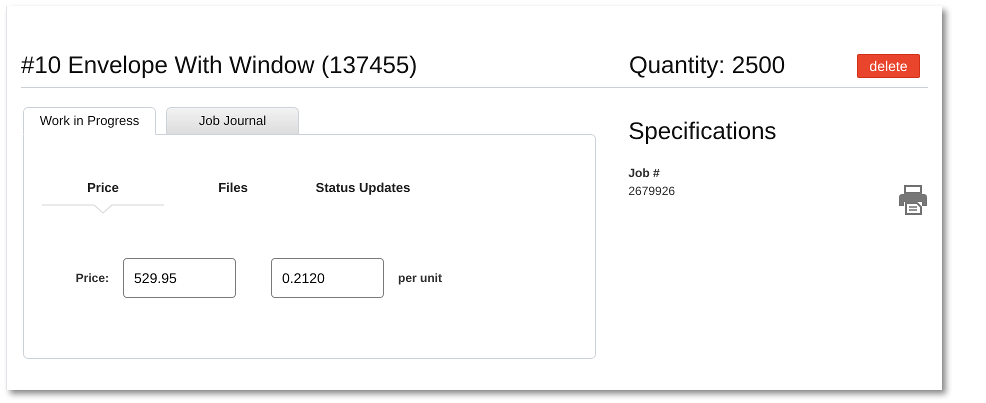 This screenshot has height=403, width=986. Describe the element at coordinates (363, 187) in the screenshot. I see `section-tab: Status Updates` at that location.